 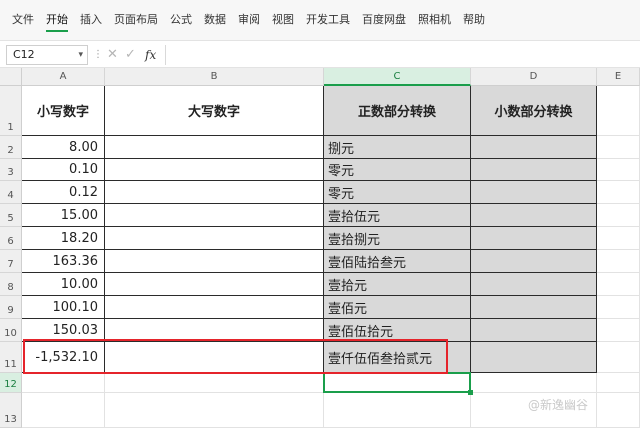 What do you see at coordinates (558, 405) in the screenshot?
I see `watermark: @新逸幽谷` at bounding box center [558, 405].